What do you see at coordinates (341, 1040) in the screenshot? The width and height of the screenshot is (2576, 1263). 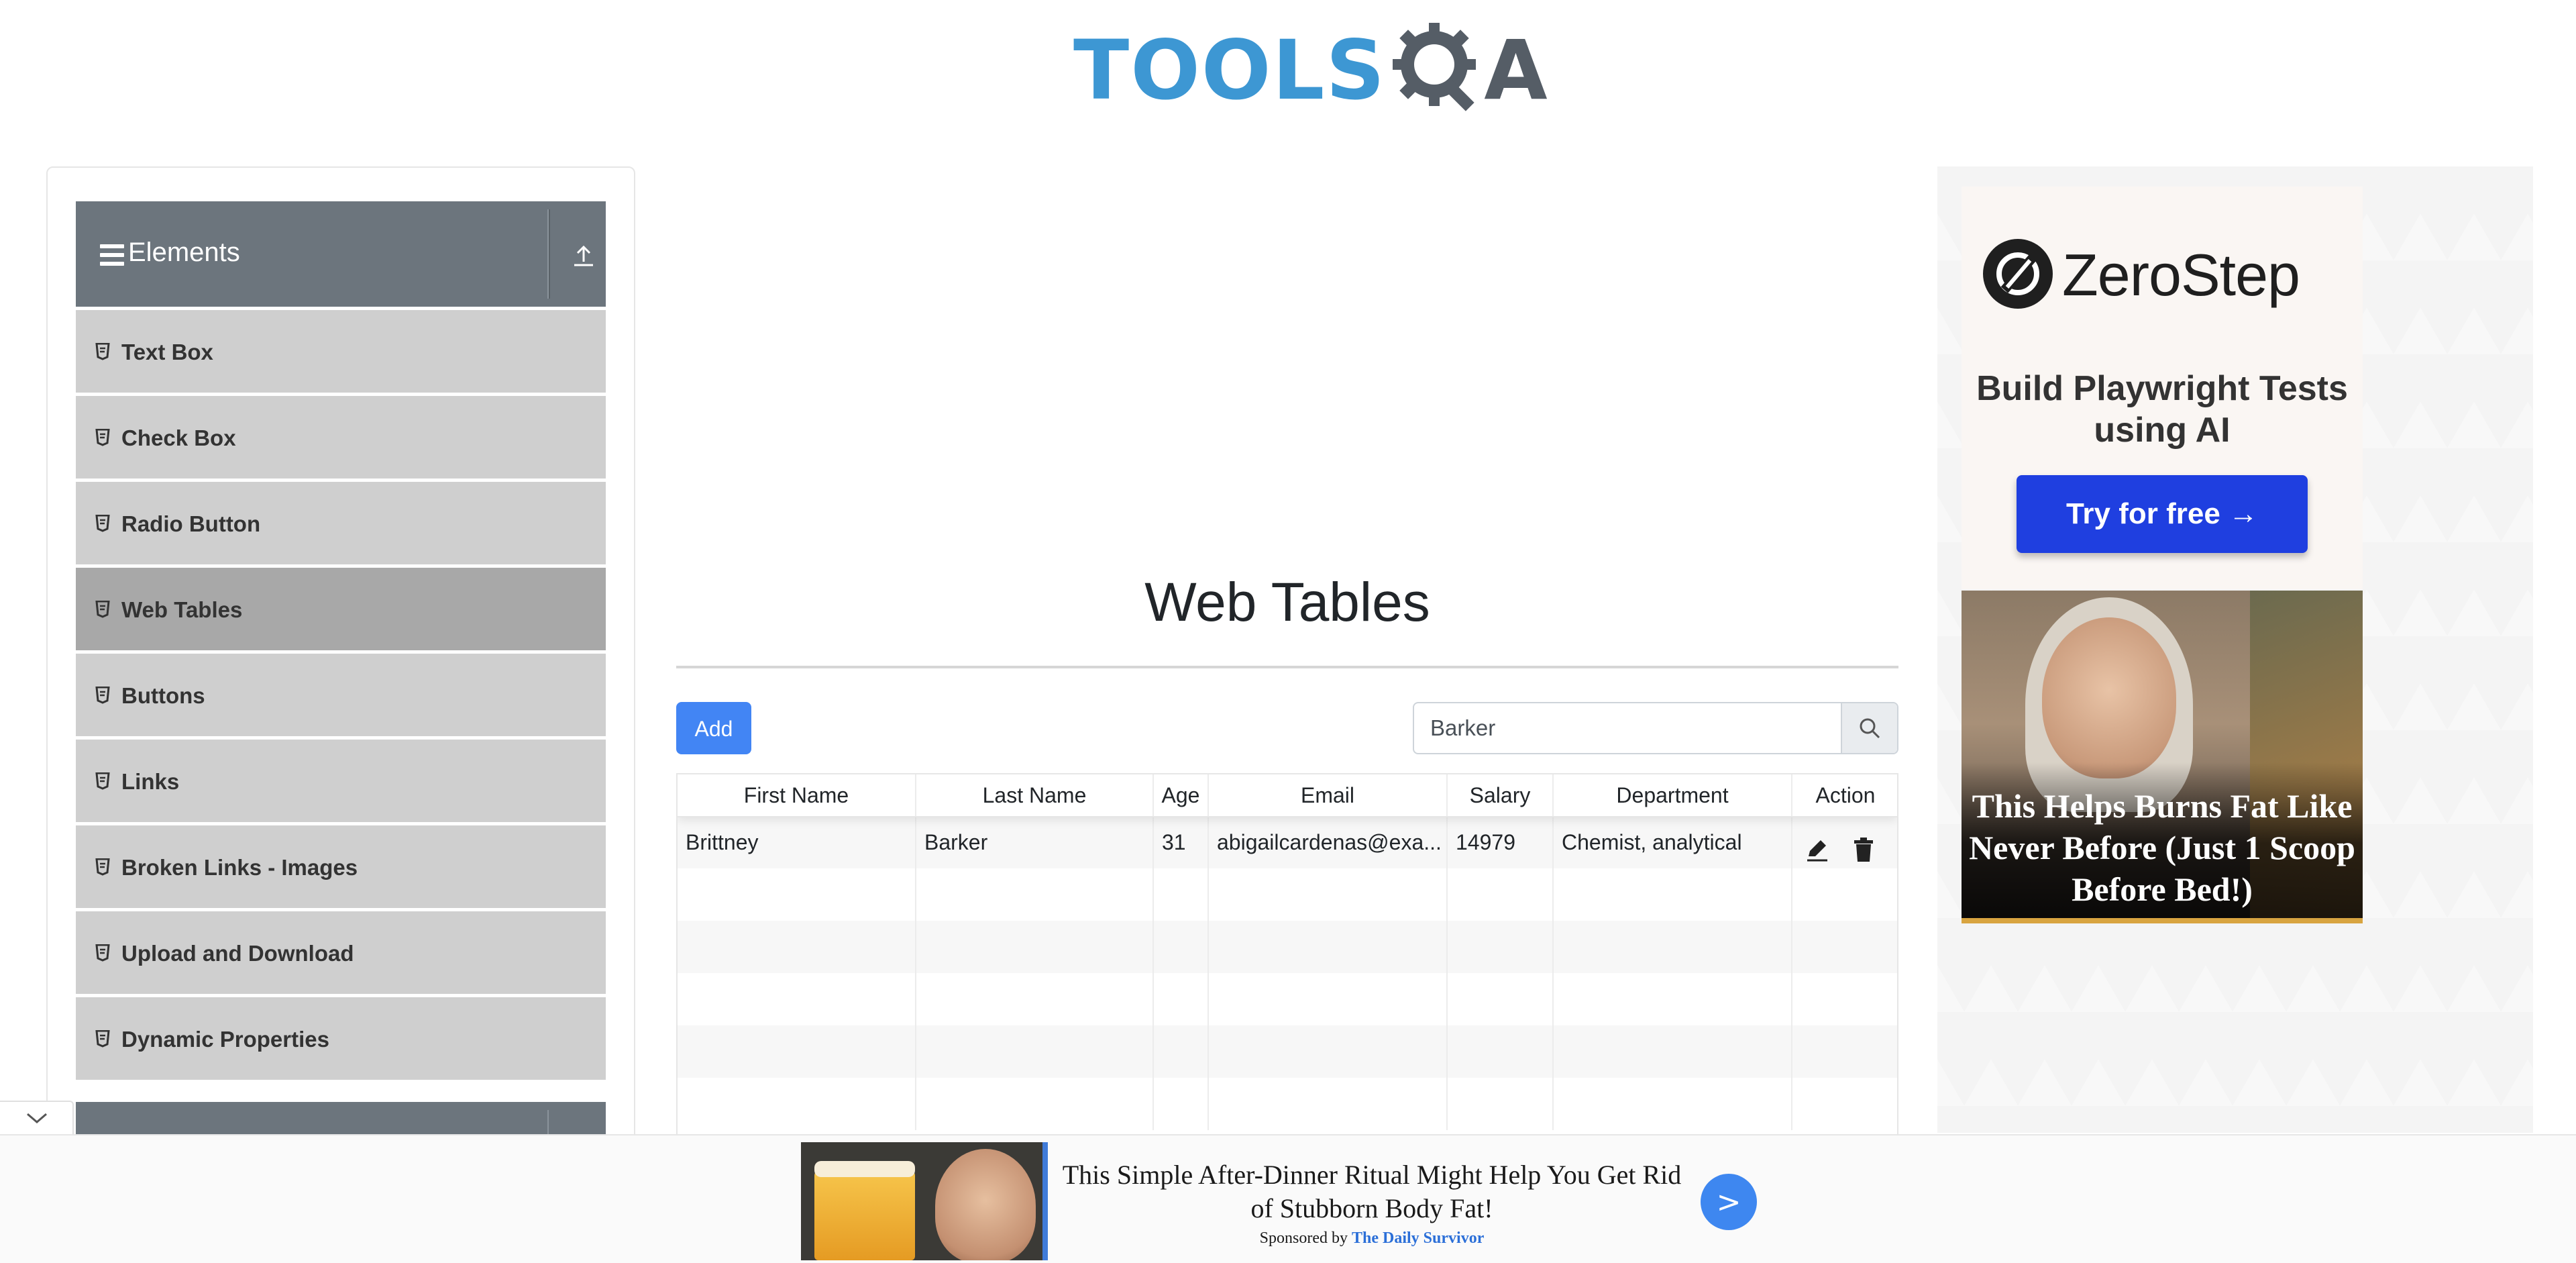 I see `sidebar-item-dynamic-properties: Dynamic Properties` at bounding box center [341, 1040].